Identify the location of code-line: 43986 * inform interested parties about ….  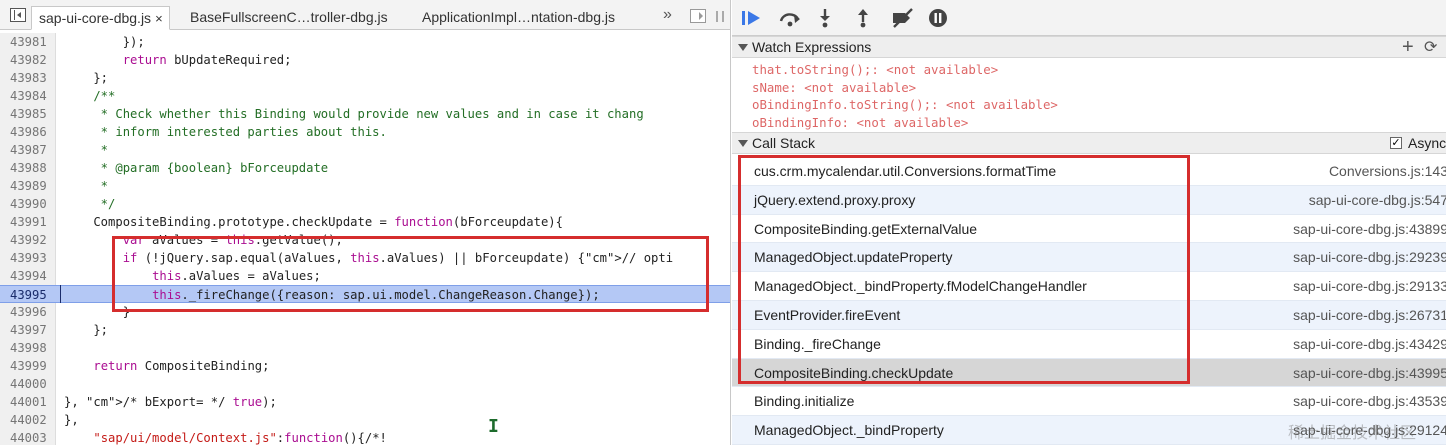
(365, 132).